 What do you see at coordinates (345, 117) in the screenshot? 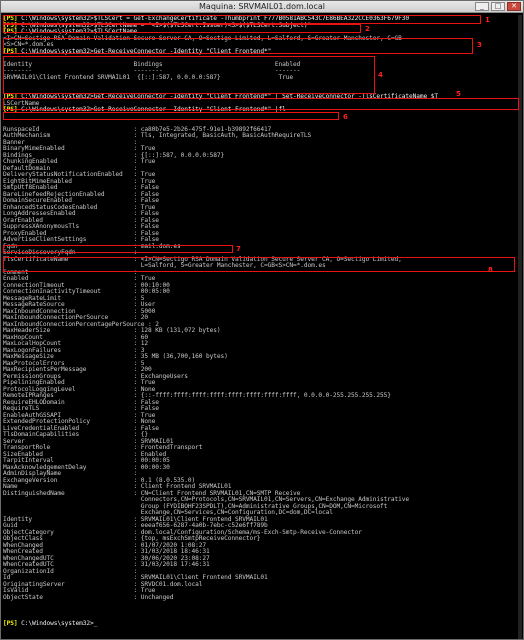
I see `annotation-label-6: 6` at bounding box center [345, 117].